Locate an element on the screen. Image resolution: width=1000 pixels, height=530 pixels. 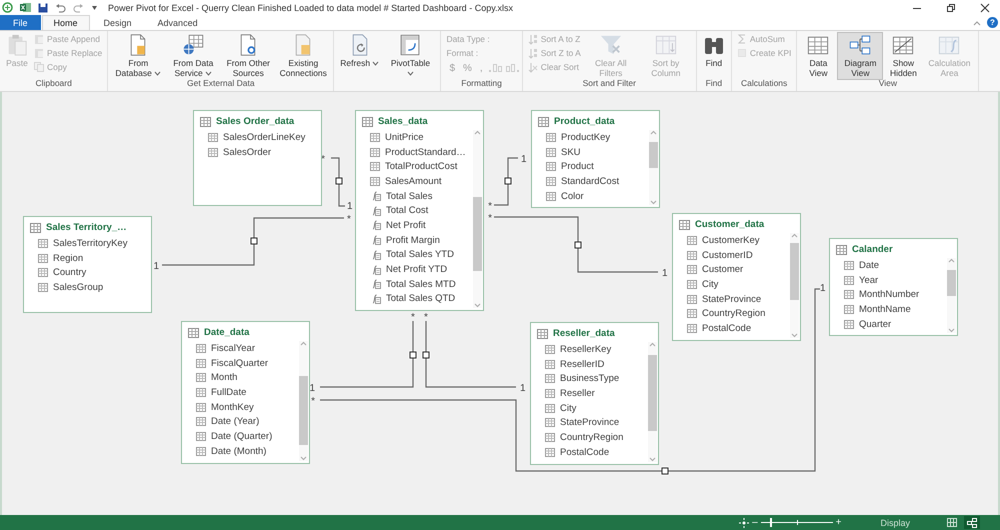
slider-thumb is located at coordinates (771, 522).